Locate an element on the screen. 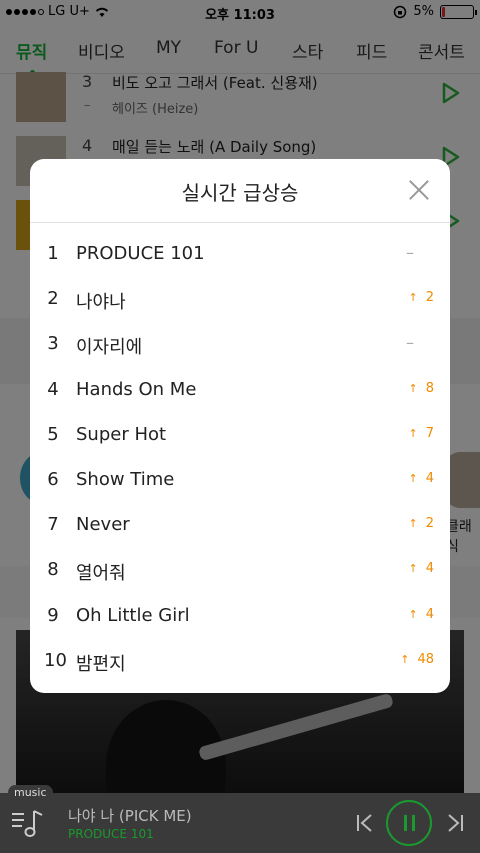 The height and width of the screenshot is (853, 480). trending-item: 8 열어줘 ↑ 4 is located at coordinates (240, 569).